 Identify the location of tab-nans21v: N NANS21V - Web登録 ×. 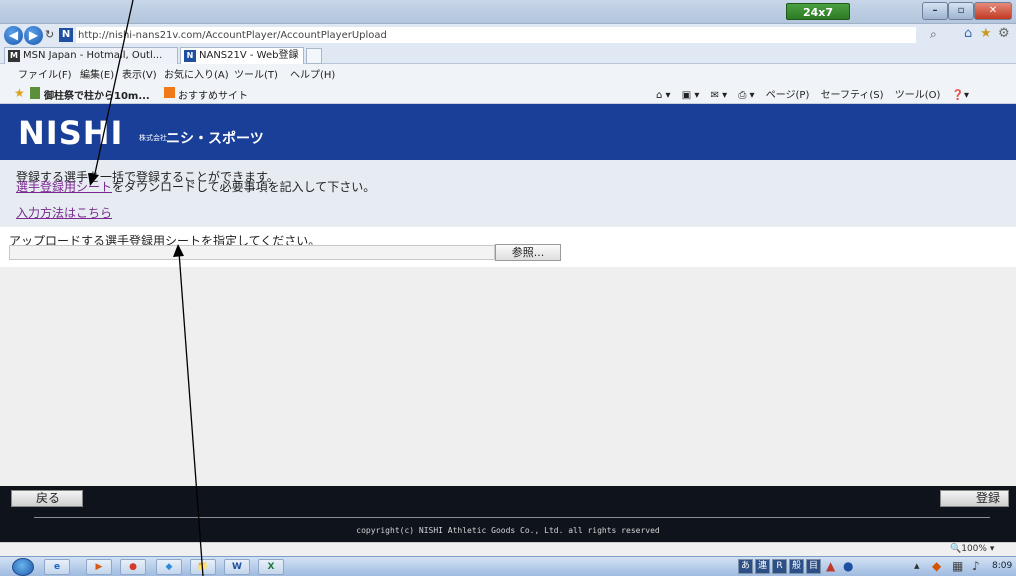
(242, 55).